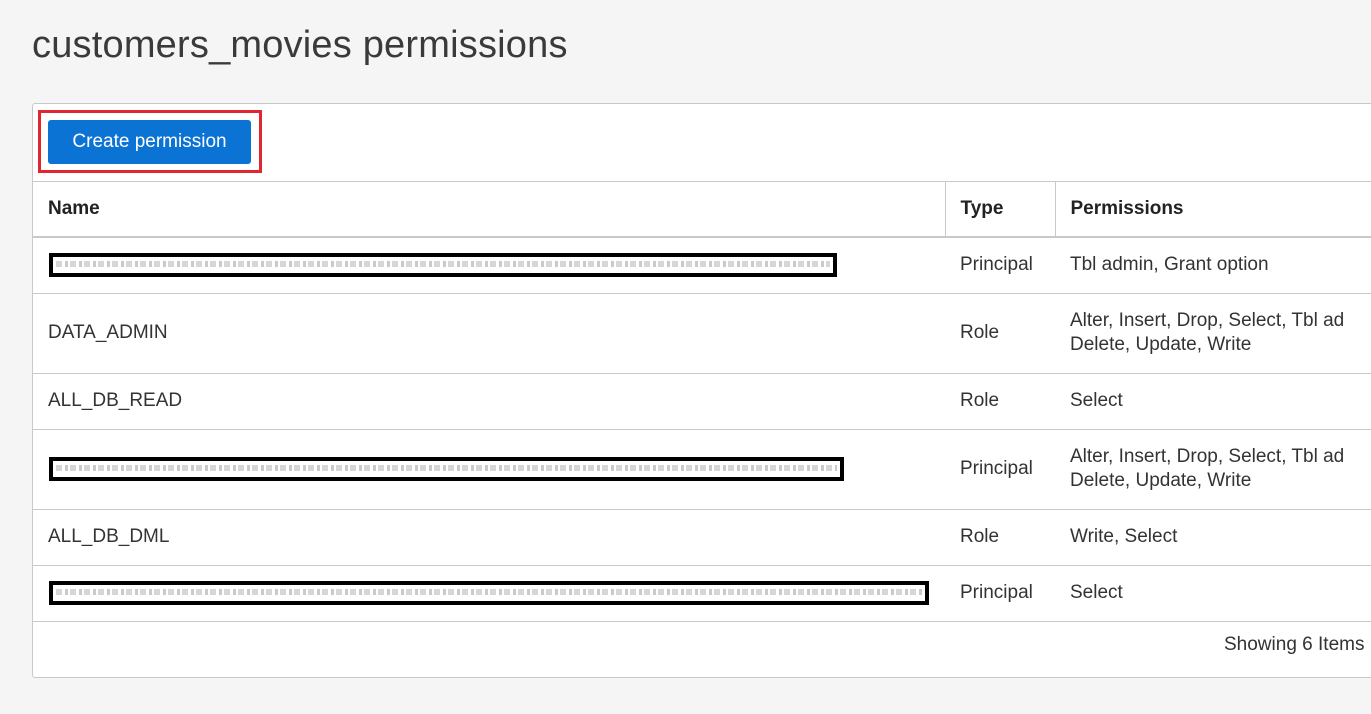  I want to click on create-permission-button: Create permission, so click(149, 142).